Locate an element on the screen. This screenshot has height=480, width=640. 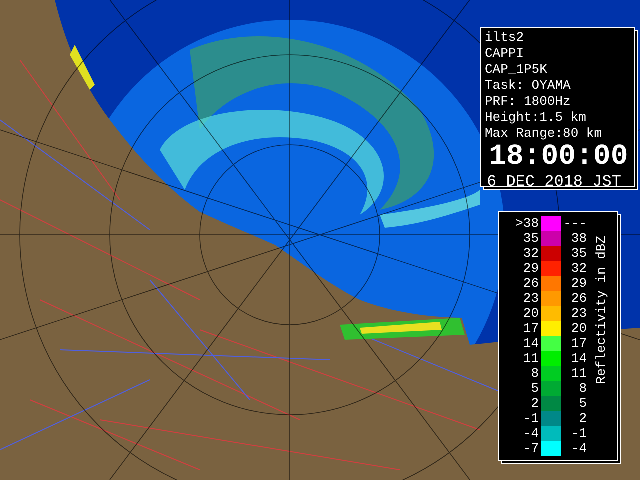
time-text: 18:00:00 is located at coordinates (558, 157).